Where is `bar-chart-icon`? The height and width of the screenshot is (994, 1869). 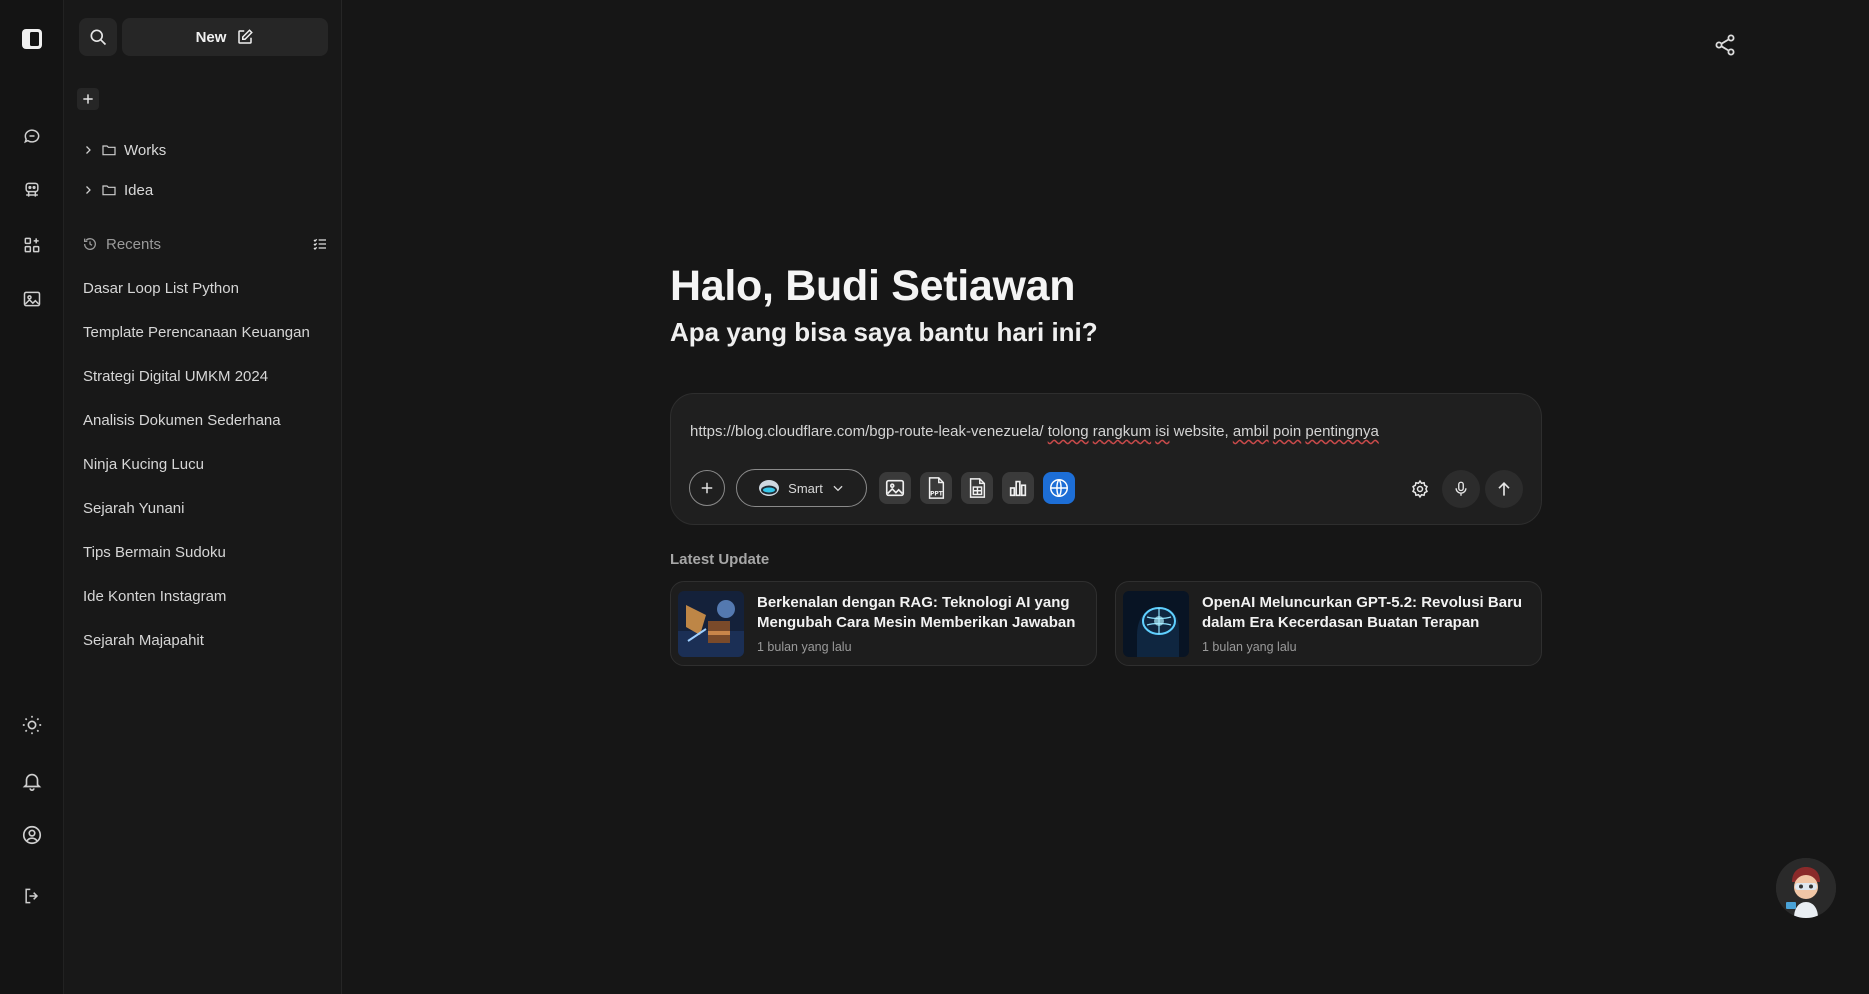 bar-chart-icon is located at coordinates (1018, 488).